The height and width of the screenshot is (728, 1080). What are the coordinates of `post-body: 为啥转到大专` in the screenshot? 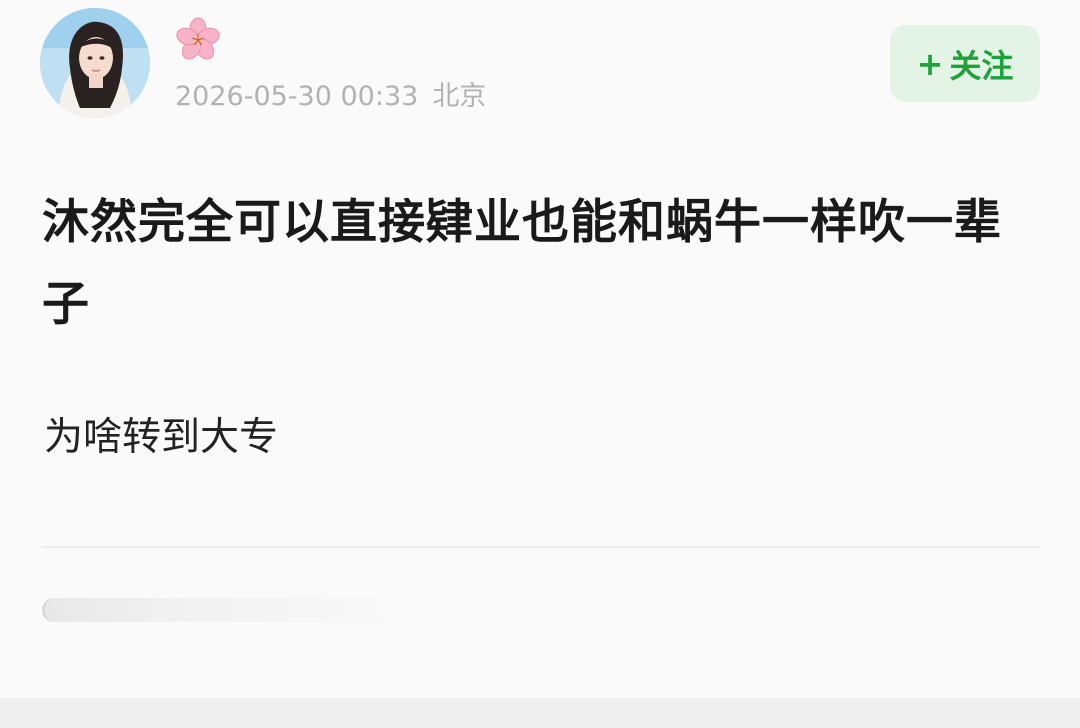 It's located at (161, 437).